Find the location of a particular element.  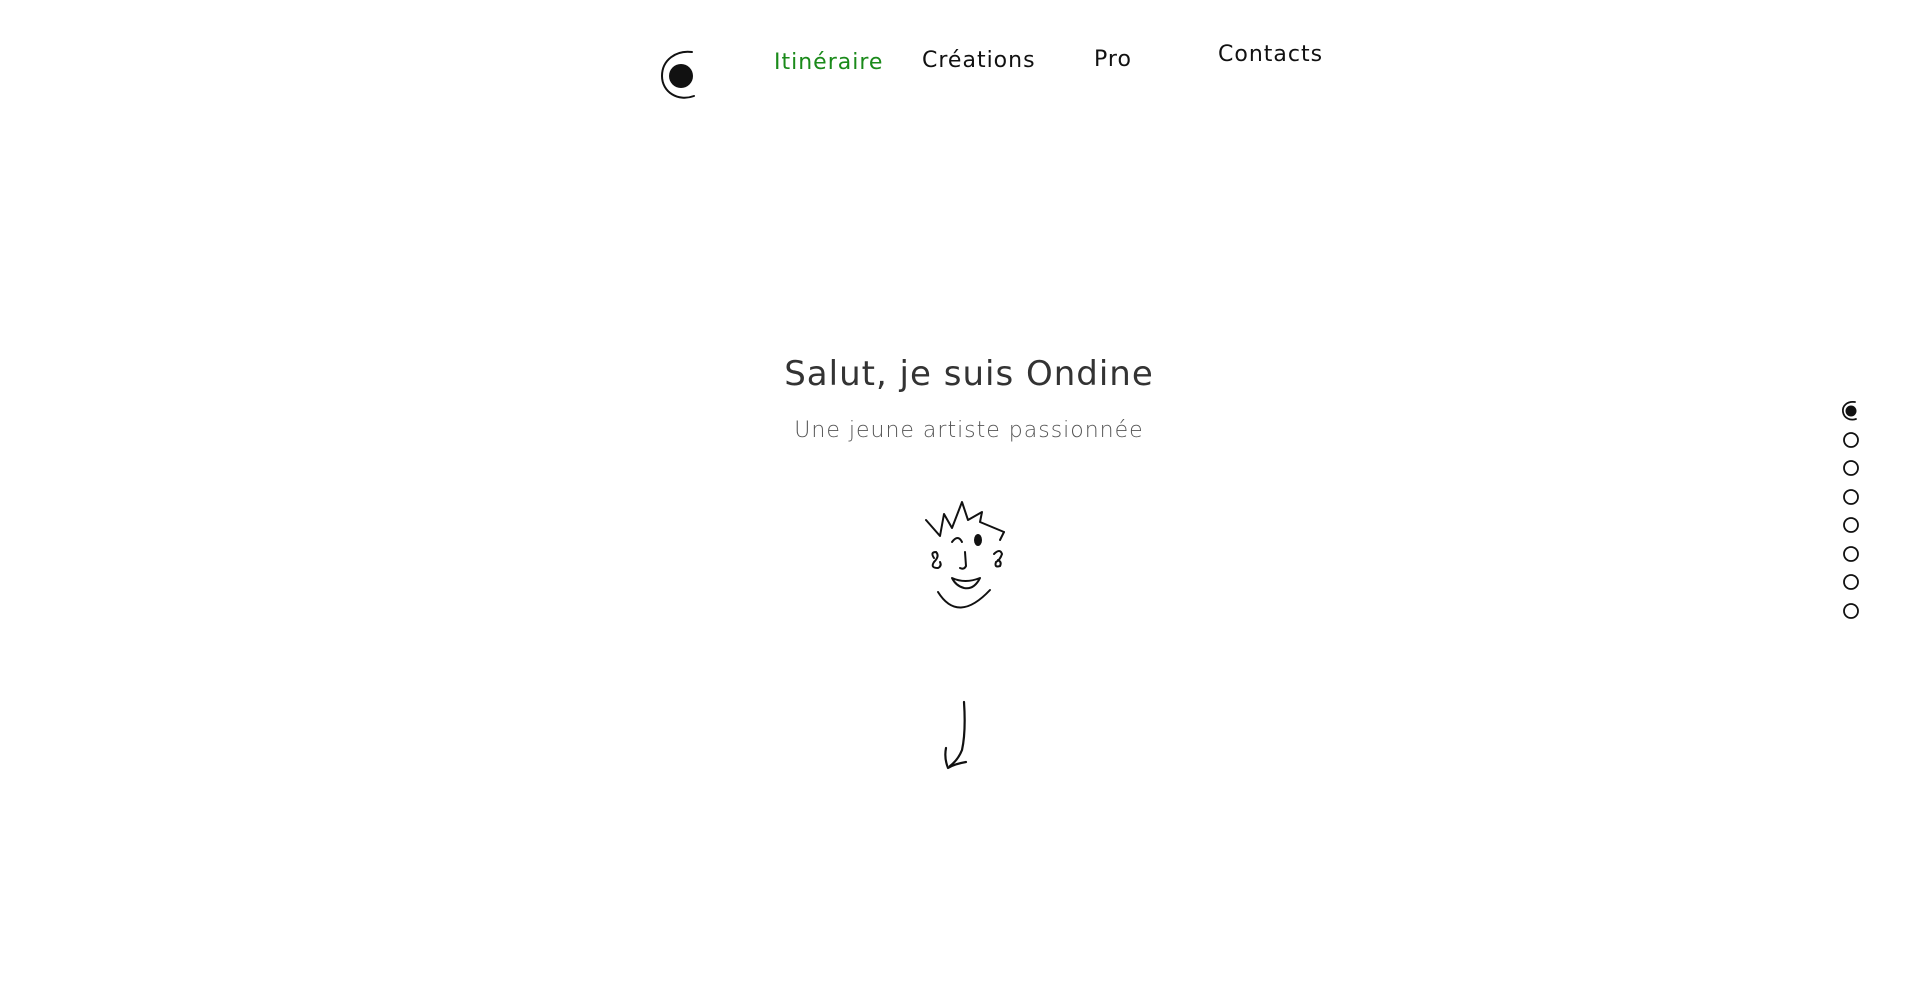

nav-item-pro: Pro is located at coordinates (1113, 59).